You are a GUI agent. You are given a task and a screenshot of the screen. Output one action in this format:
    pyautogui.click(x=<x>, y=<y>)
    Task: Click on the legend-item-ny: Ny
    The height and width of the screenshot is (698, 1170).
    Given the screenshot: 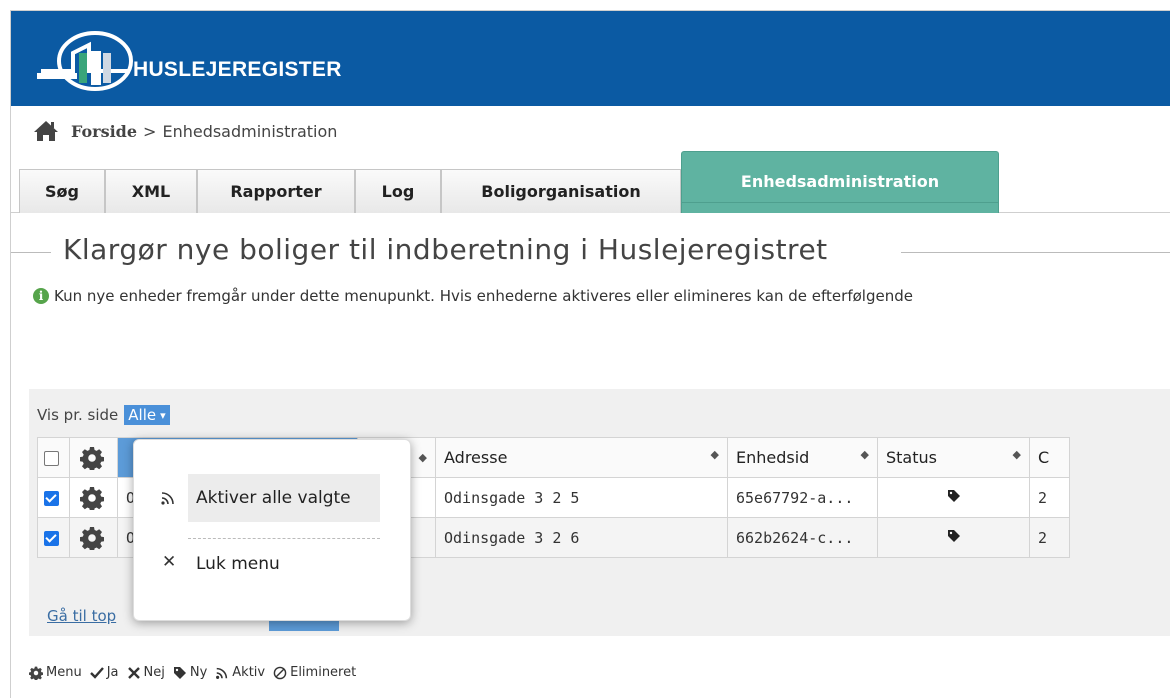 What is the action you would take?
    pyautogui.click(x=190, y=672)
    